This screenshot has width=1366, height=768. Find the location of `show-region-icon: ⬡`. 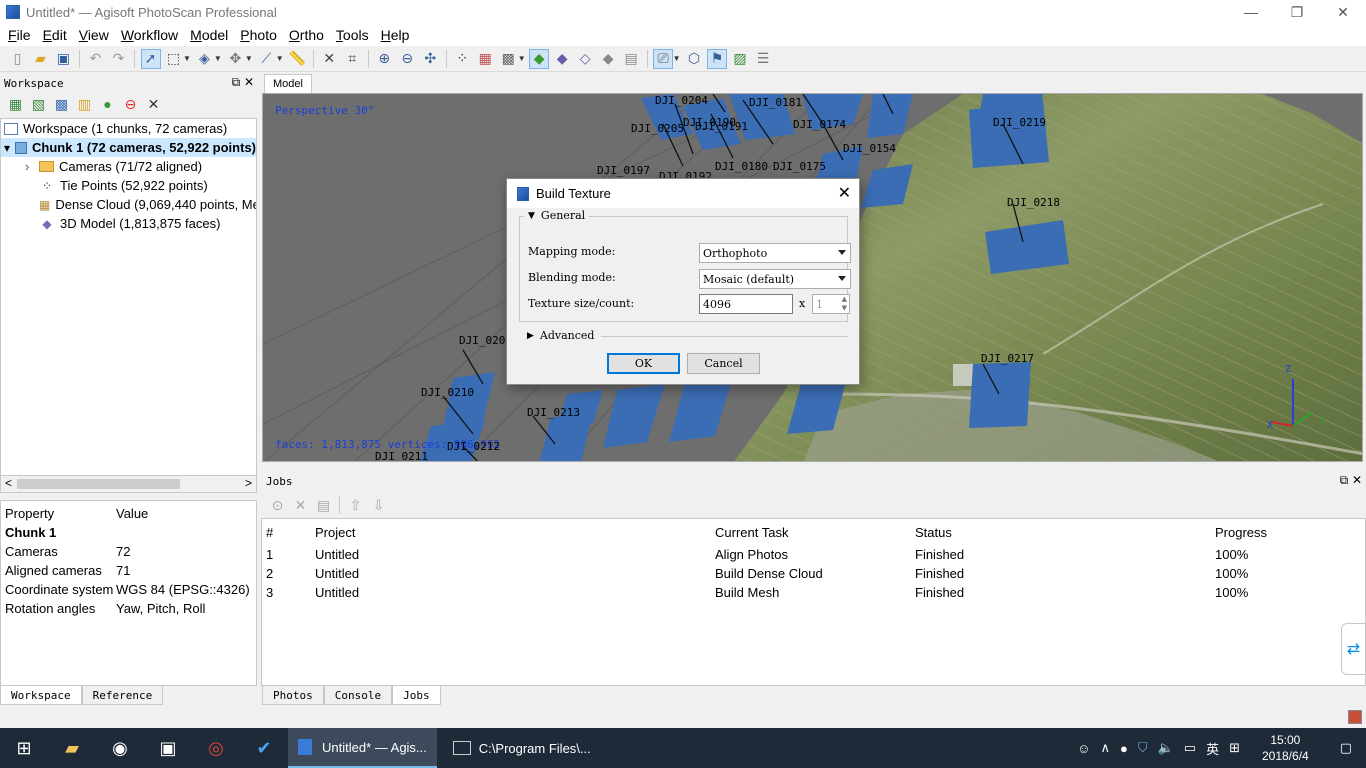

show-region-icon: ⬡ is located at coordinates (694, 59).